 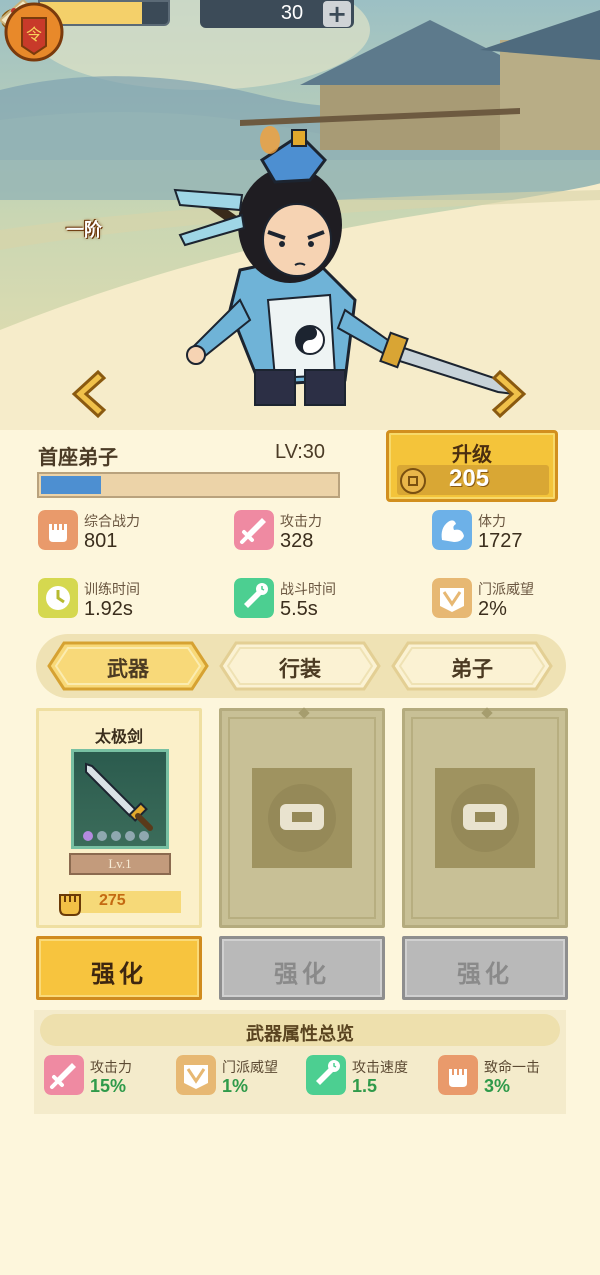 I want to click on rank-label: 一阶, so click(x=84, y=230).